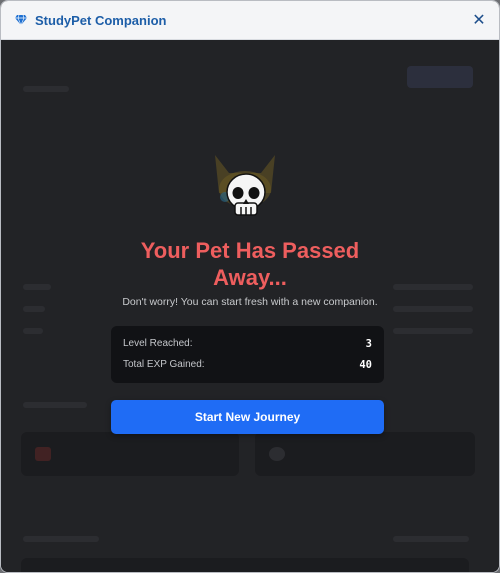 This screenshot has width=500, height=573. I want to click on stats-panel: Level Reached: 3 Total EXP Gained: 40, so click(247, 354).